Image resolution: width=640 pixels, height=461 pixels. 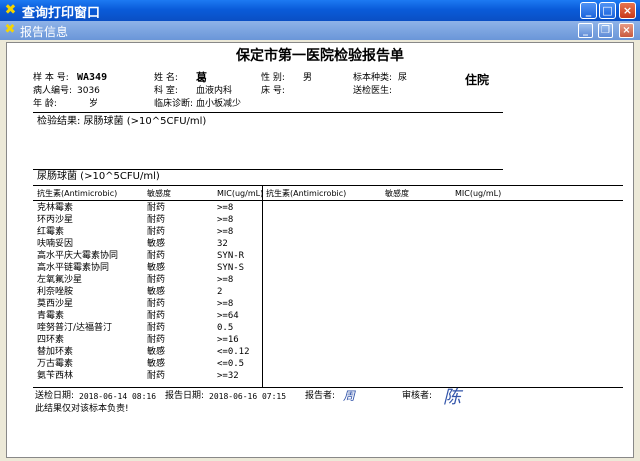 What do you see at coordinates (308, 78) in the screenshot?
I see `sex-value: 男` at bounding box center [308, 78].